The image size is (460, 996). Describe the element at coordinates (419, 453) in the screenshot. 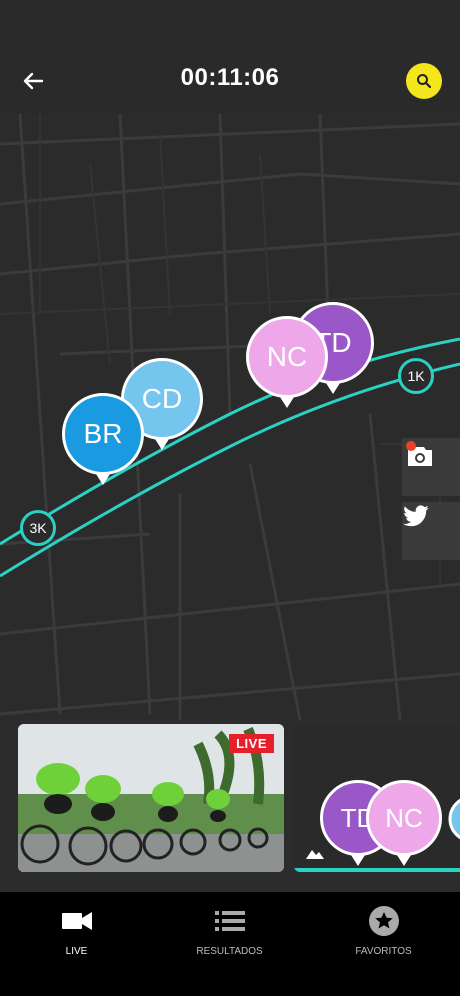

I see `camera-icon` at that location.